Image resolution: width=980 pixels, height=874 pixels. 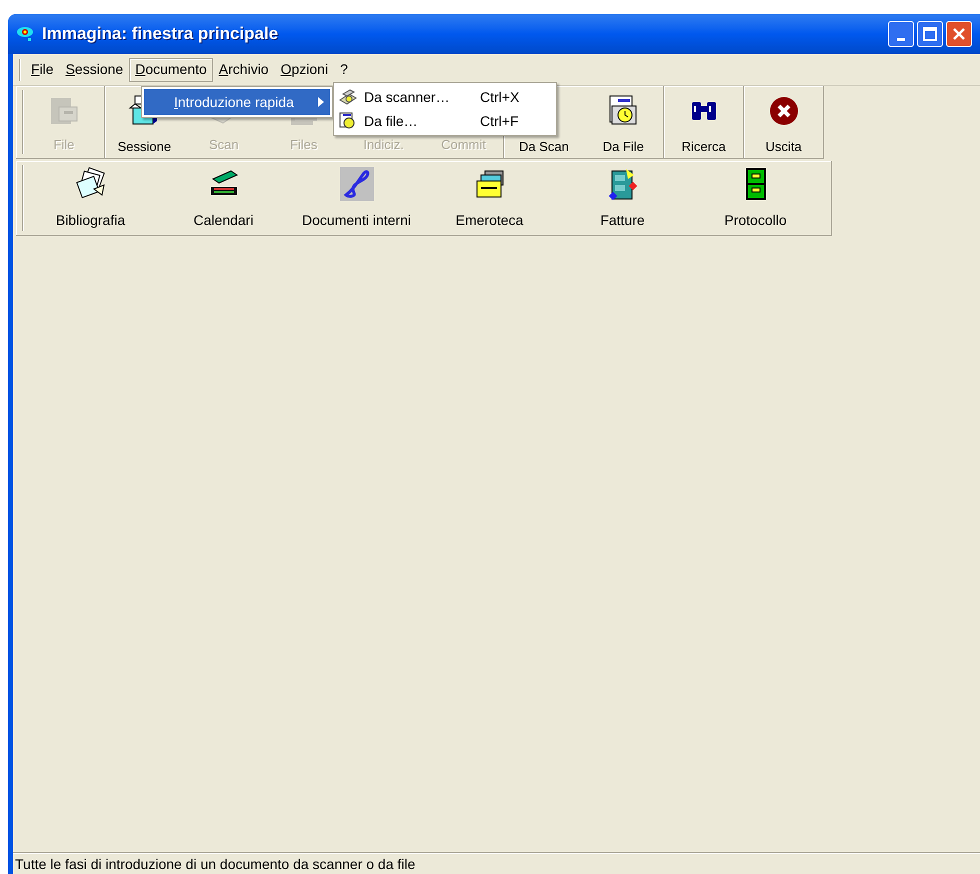 What do you see at coordinates (321, 102) in the screenshot?
I see `submenu-arrow-icon` at bounding box center [321, 102].